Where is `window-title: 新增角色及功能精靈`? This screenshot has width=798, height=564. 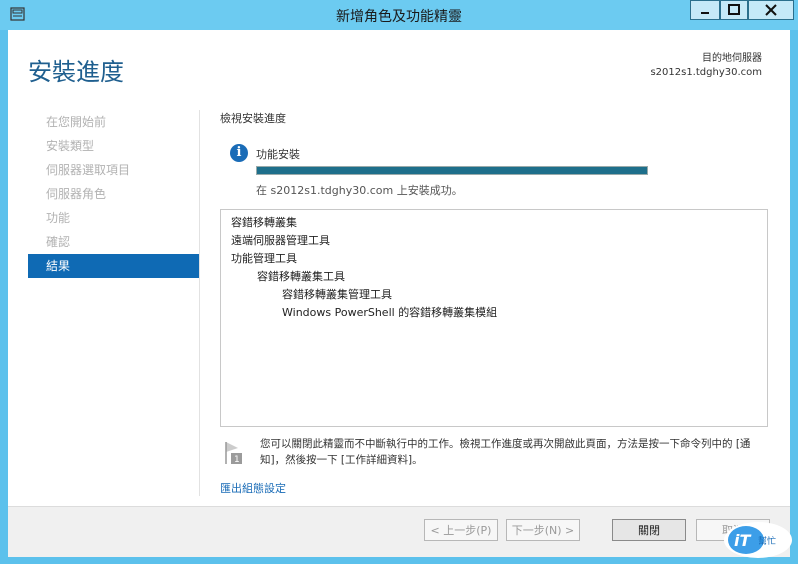
window-title: 新增角色及功能精靈 is located at coordinates (399, 17).